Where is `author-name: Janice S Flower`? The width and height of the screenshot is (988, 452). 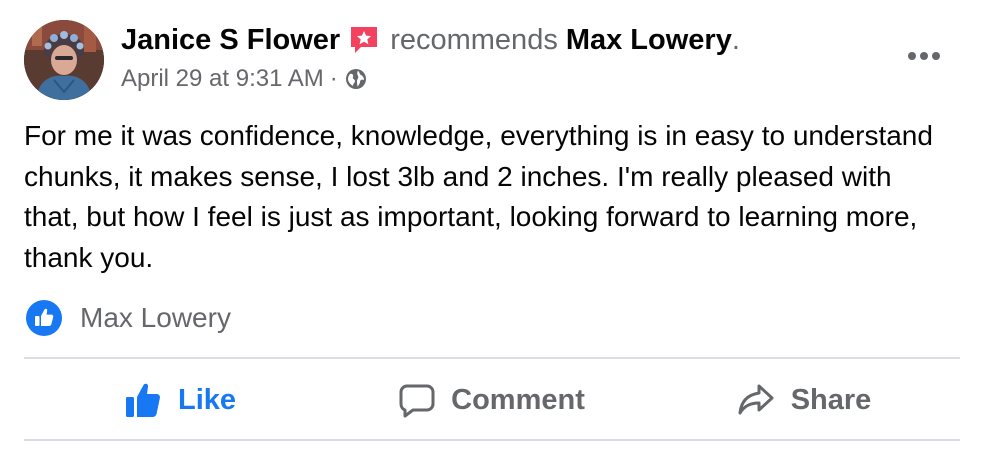 author-name: Janice S Flower is located at coordinates (230, 40).